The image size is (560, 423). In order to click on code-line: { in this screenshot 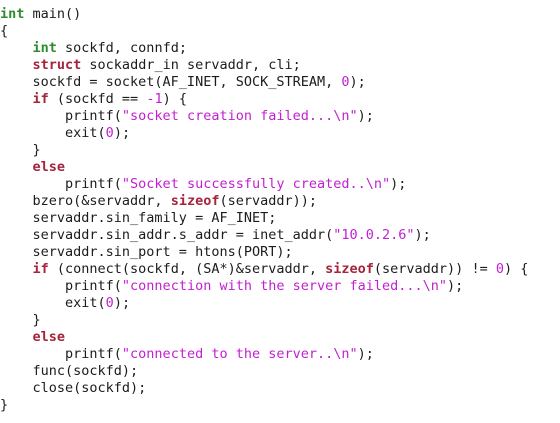, I will do `click(264, 31)`.